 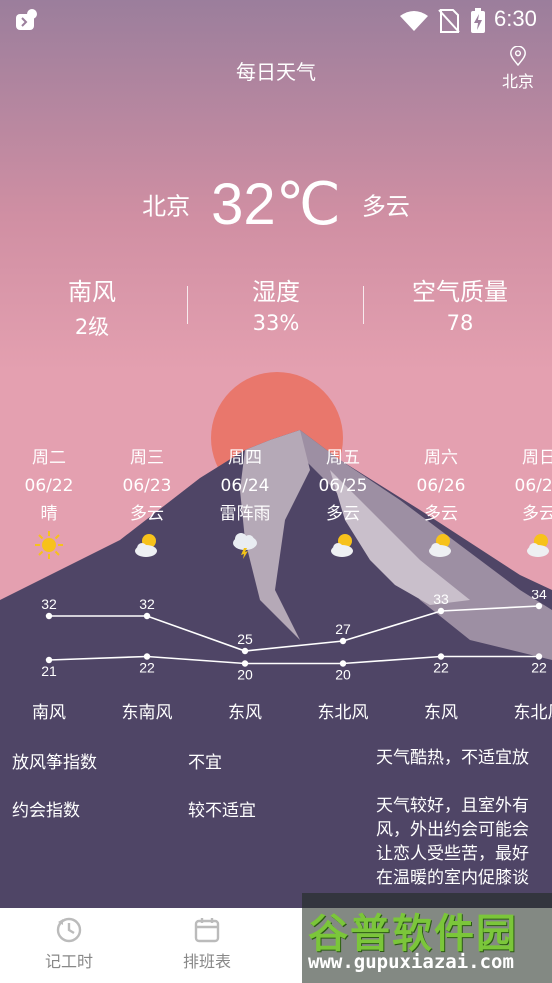 I want to click on stat-humidity: 湿度 33%, so click(x=276, y=307).